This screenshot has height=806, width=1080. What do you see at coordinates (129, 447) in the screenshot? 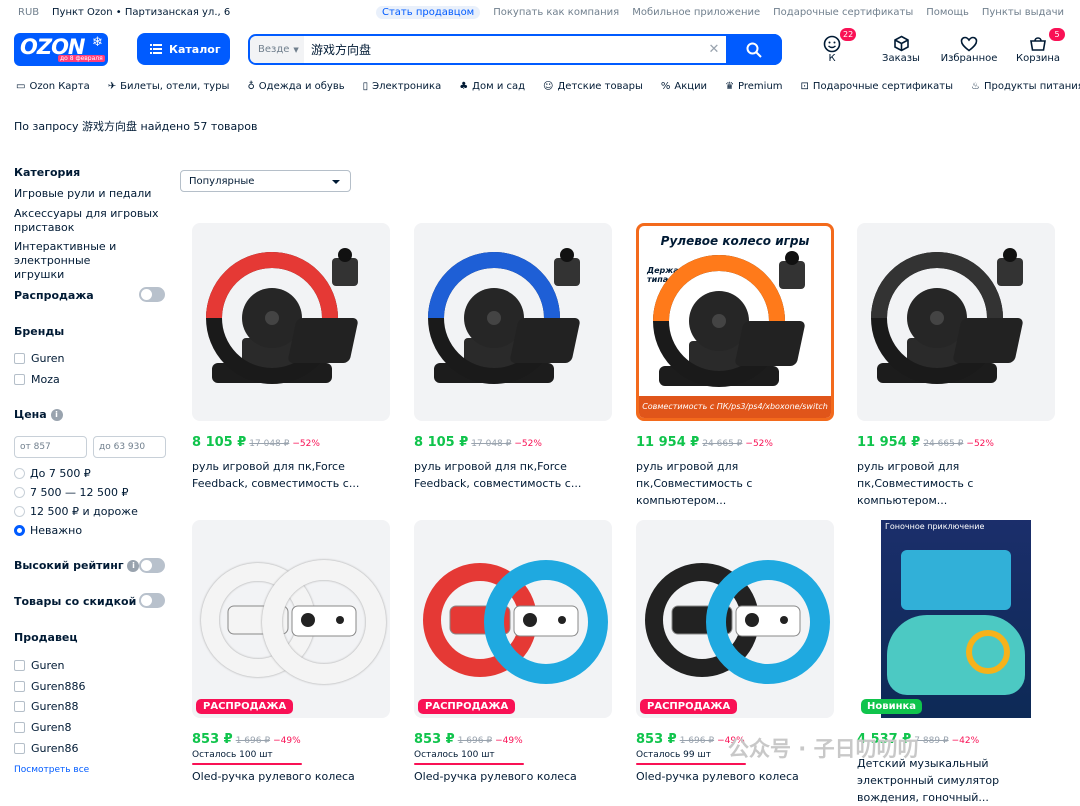
I see `price-to-input: до 63 930` at bounding box center [129, 447].